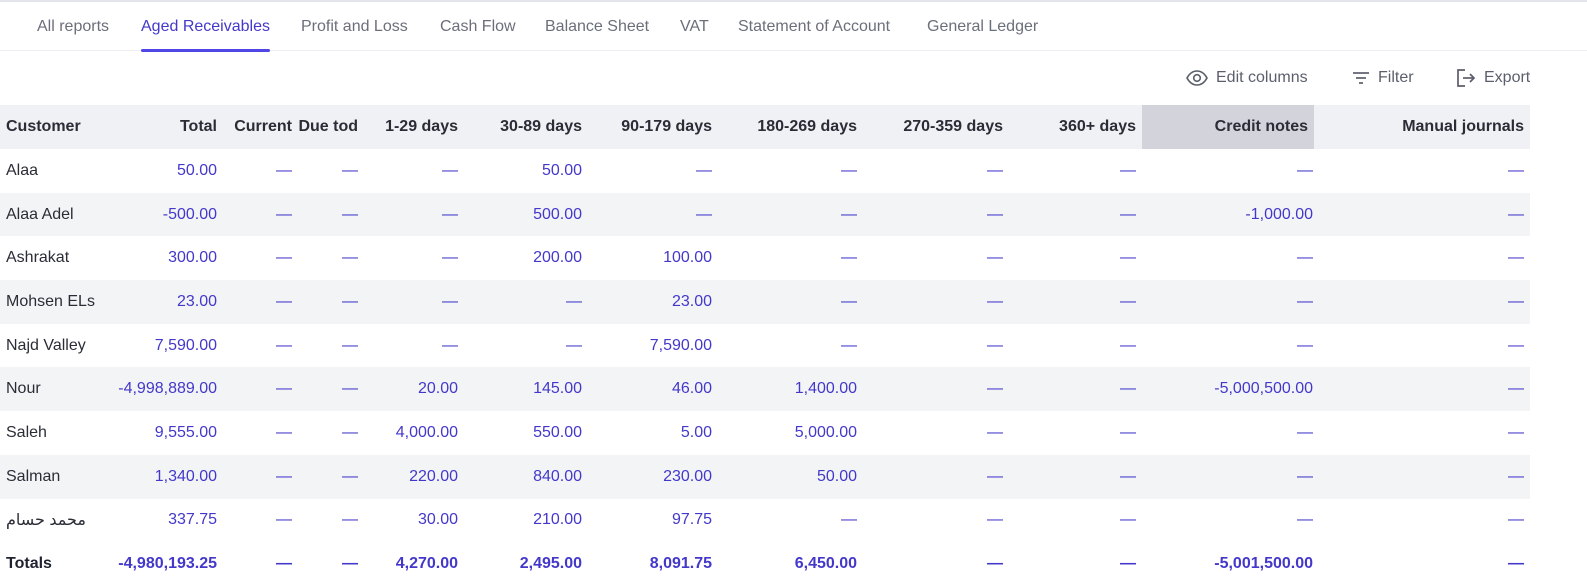  I want to click on amount-cell: 9,555.00, so click(185, 432).